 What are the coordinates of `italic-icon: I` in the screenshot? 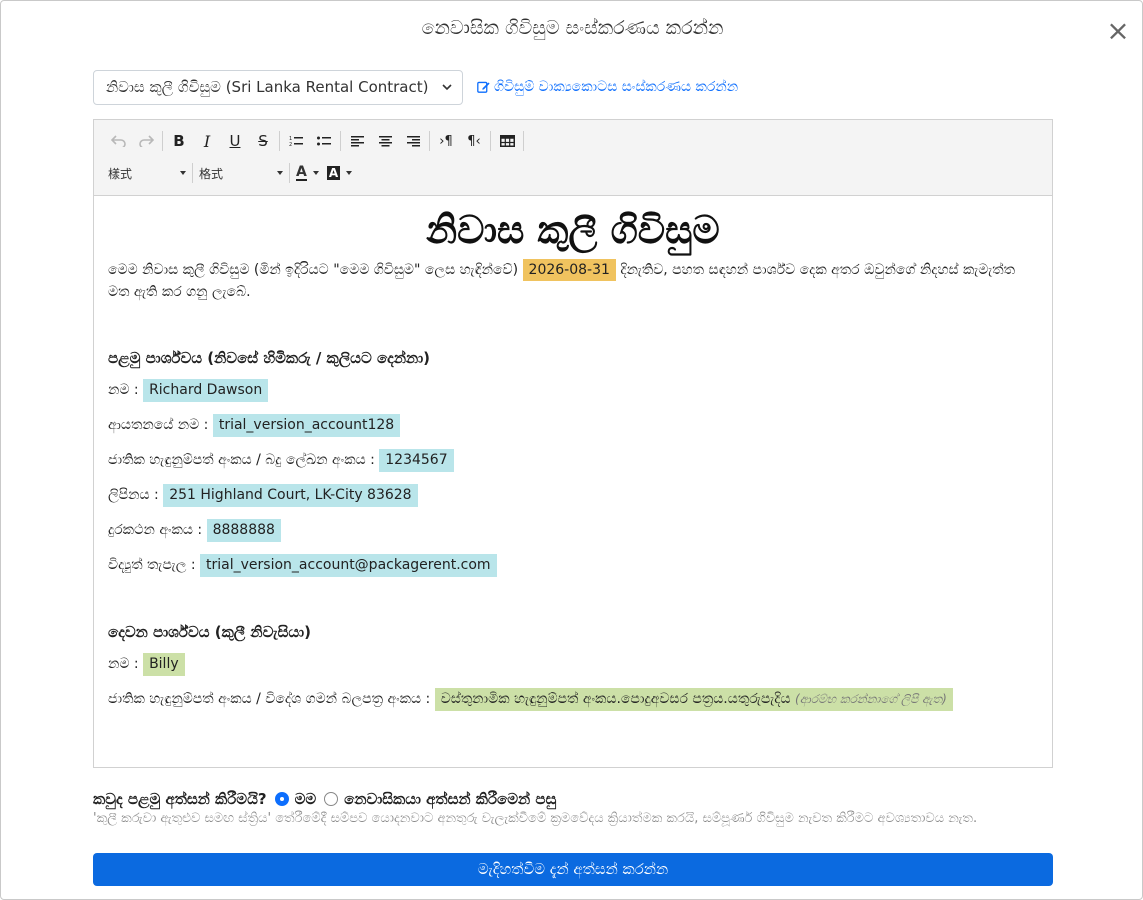 It's located at (207, 141).